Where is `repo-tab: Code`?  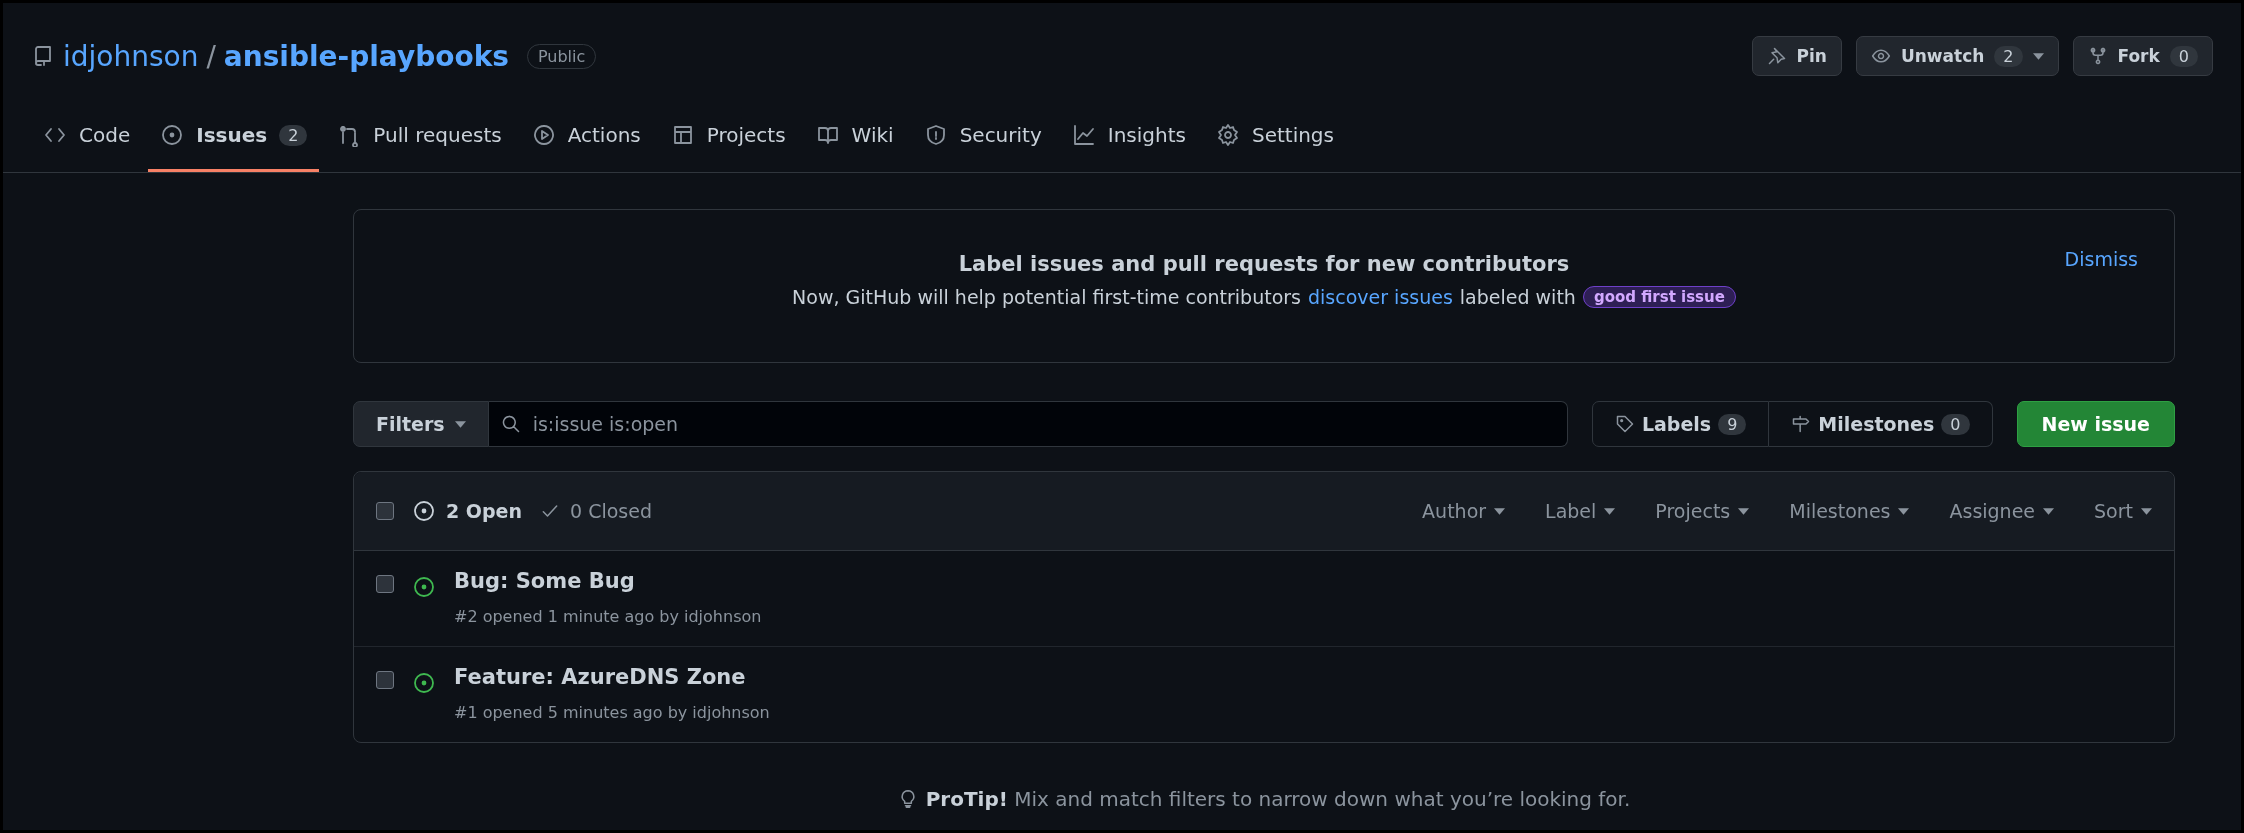 repo-tab: Code is located at coordinates (87, 140).